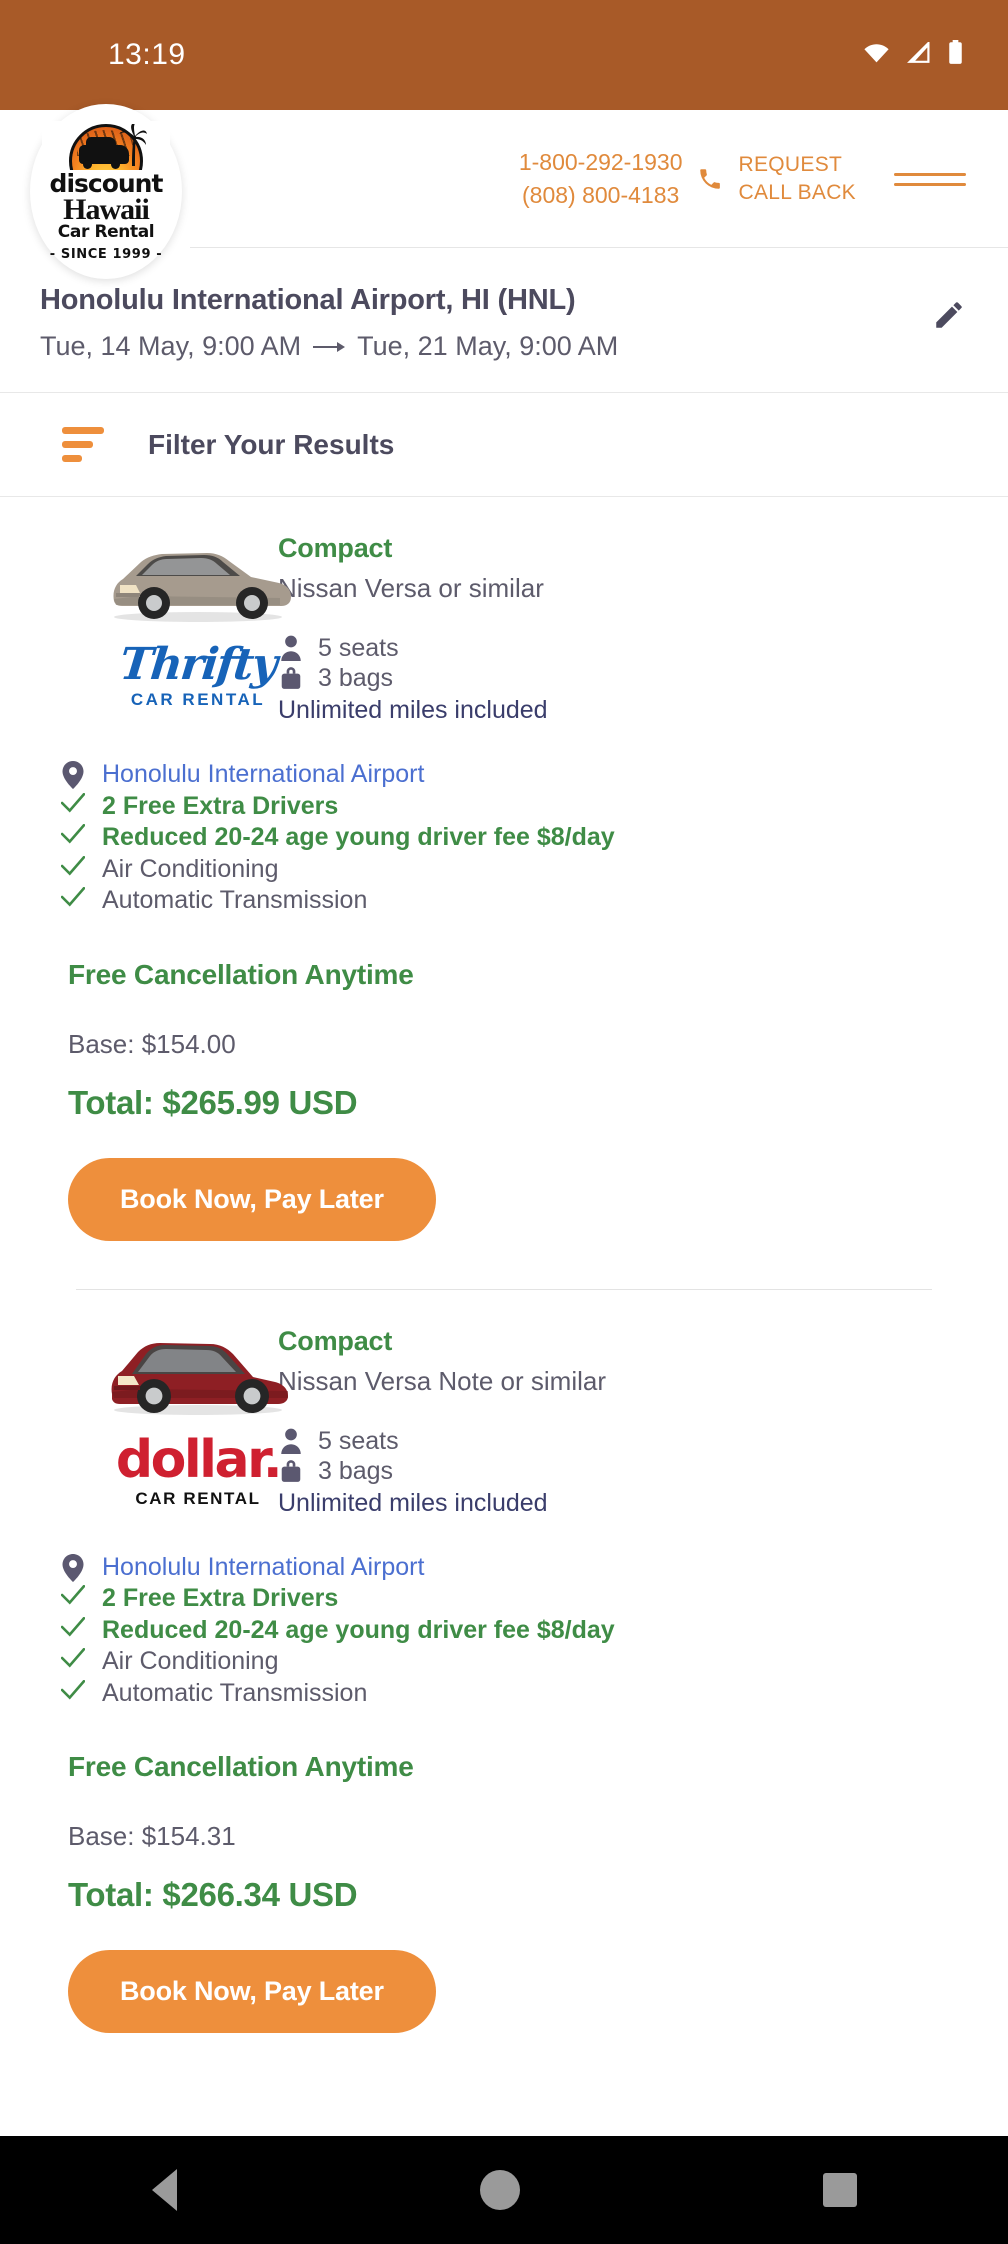  What do you see at coordinates (504, 55) in the screenshot?
I see `android-status-bar: 13:19` at bounding box center [504, 55].